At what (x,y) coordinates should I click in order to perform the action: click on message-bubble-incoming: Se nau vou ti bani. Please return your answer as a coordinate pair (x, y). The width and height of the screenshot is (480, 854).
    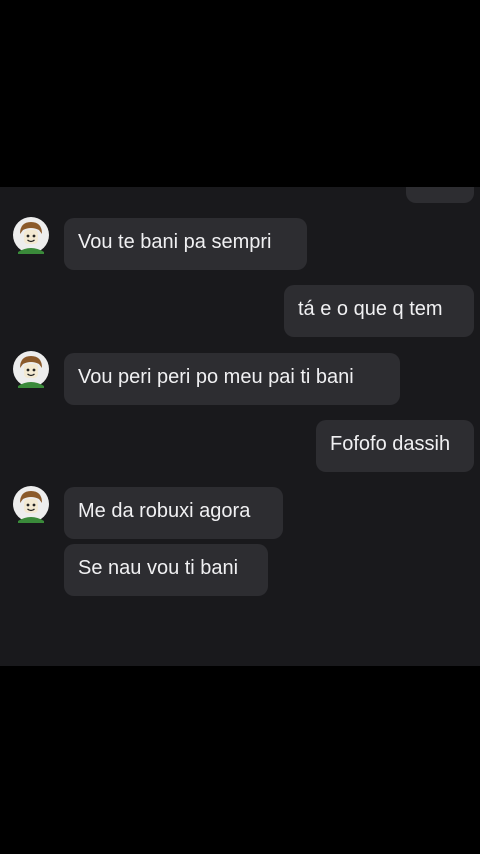
    Looking at the image, I should click on (166, 570).